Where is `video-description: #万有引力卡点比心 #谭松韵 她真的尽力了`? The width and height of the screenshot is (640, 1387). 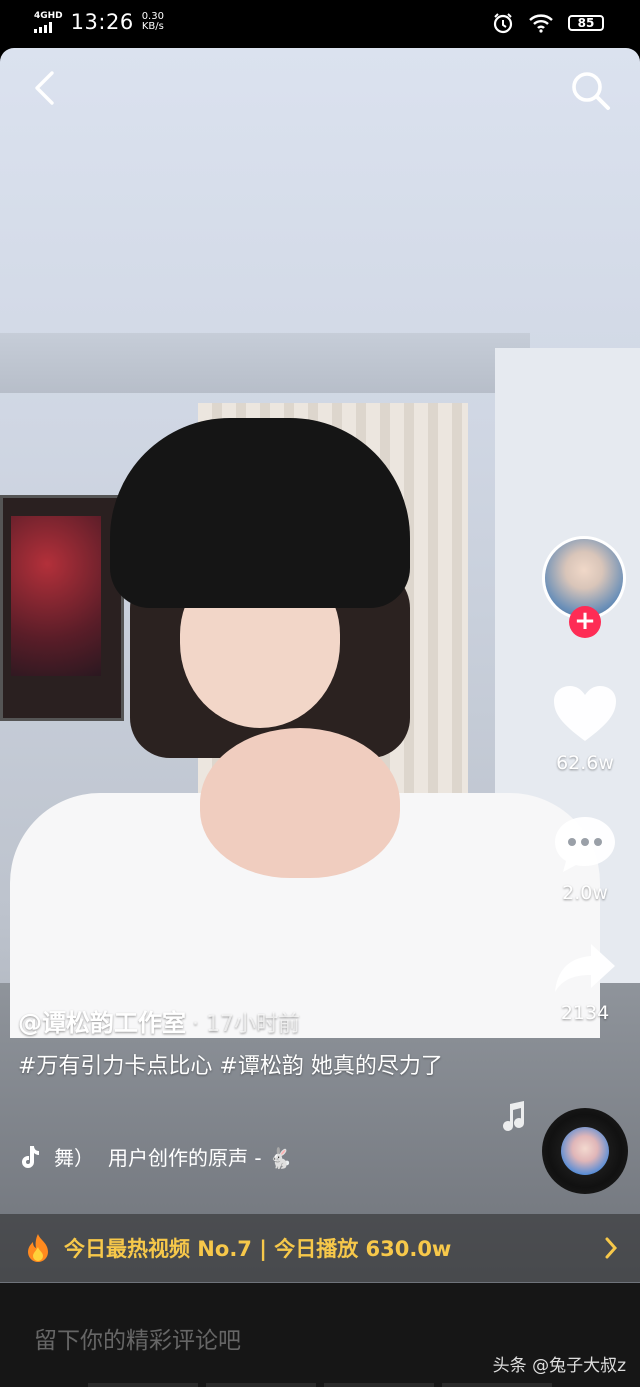
video-description: #万有引力卡点比心 #谭松韵 她真的尽力了 is located at coordinates (253, 1067).